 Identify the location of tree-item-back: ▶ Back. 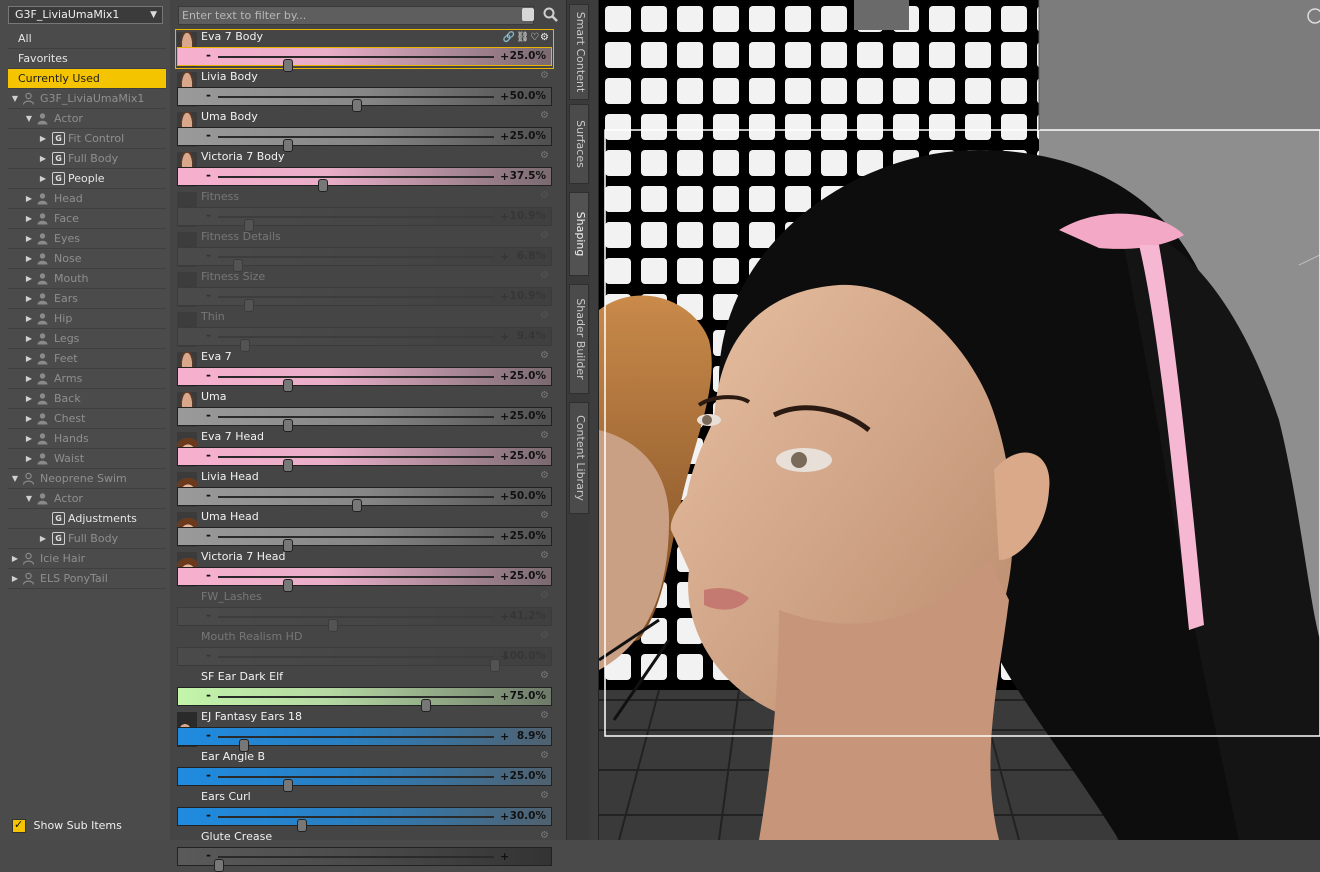
(87, 399).